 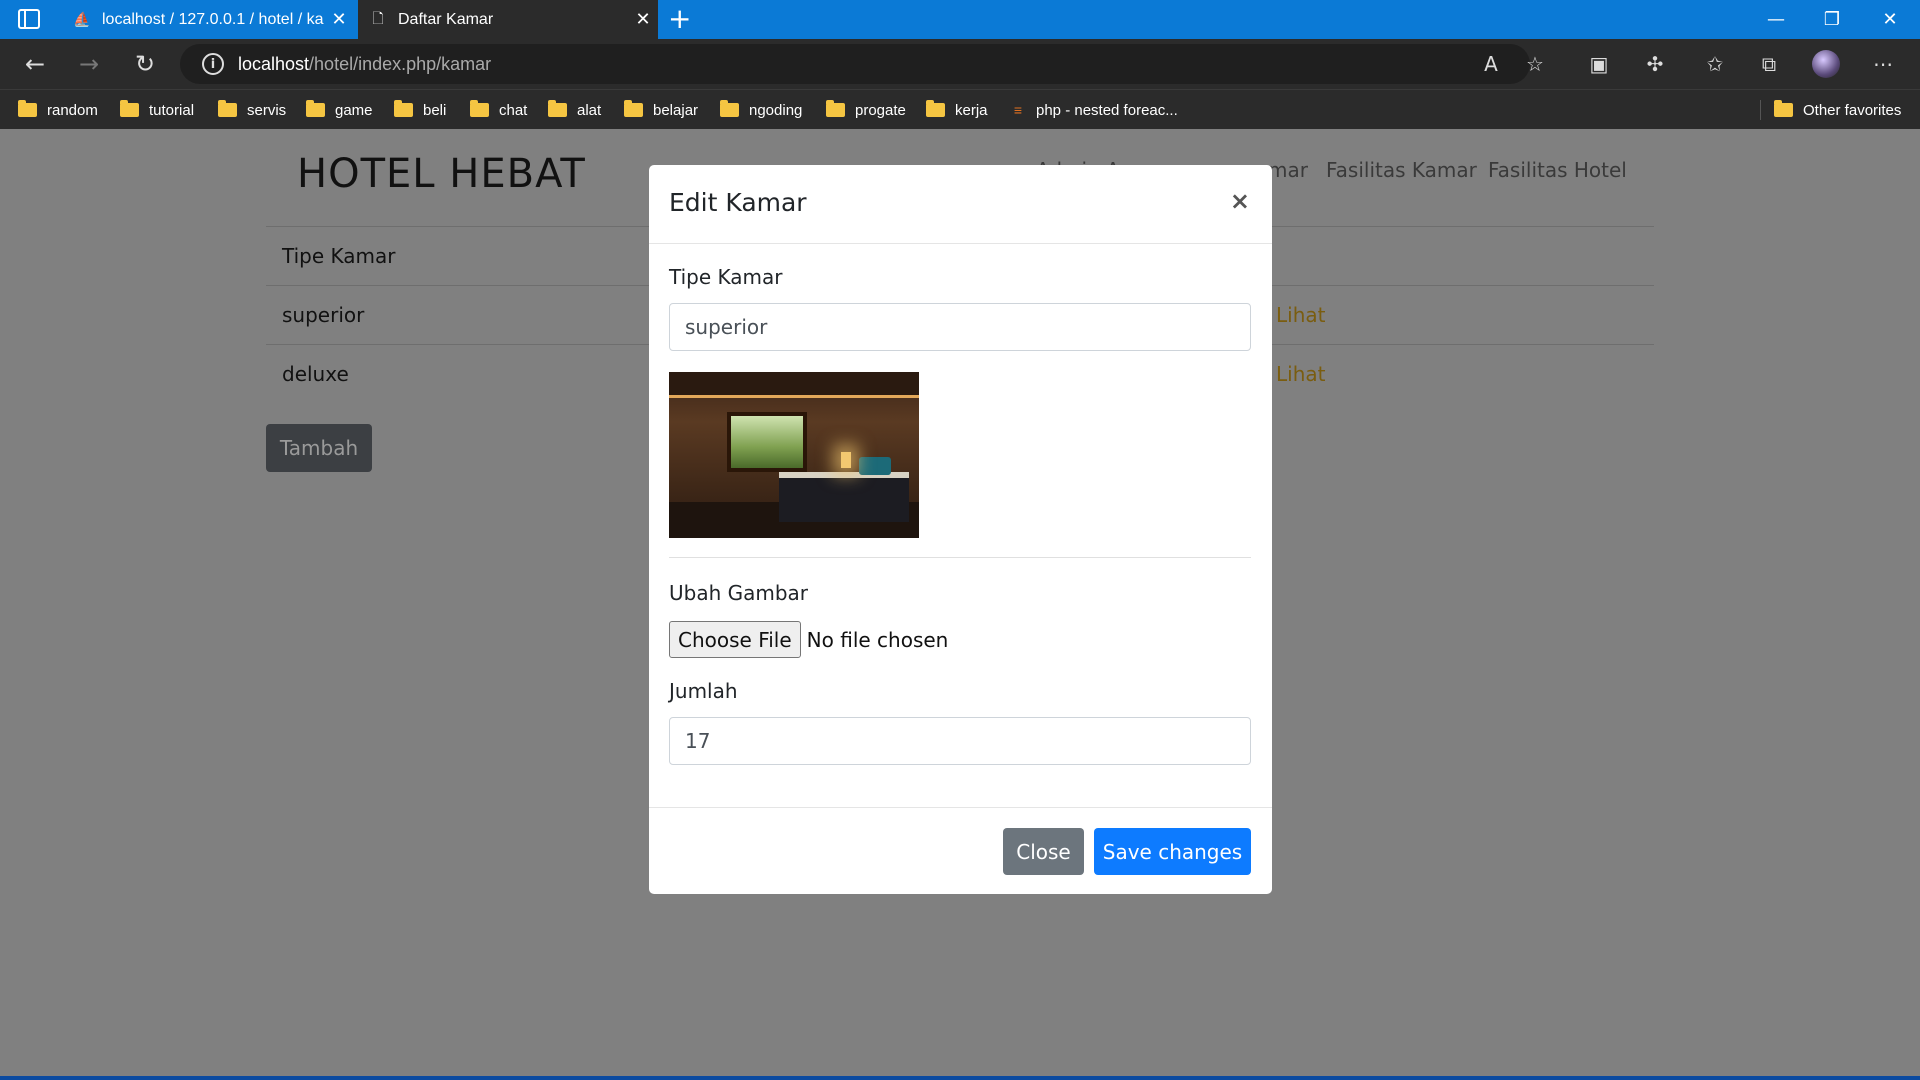 What do you see at coordinates (1599, 64) in the screenshot?
I see `wallet-icon: ▣` at bounding box center [1599, 64].